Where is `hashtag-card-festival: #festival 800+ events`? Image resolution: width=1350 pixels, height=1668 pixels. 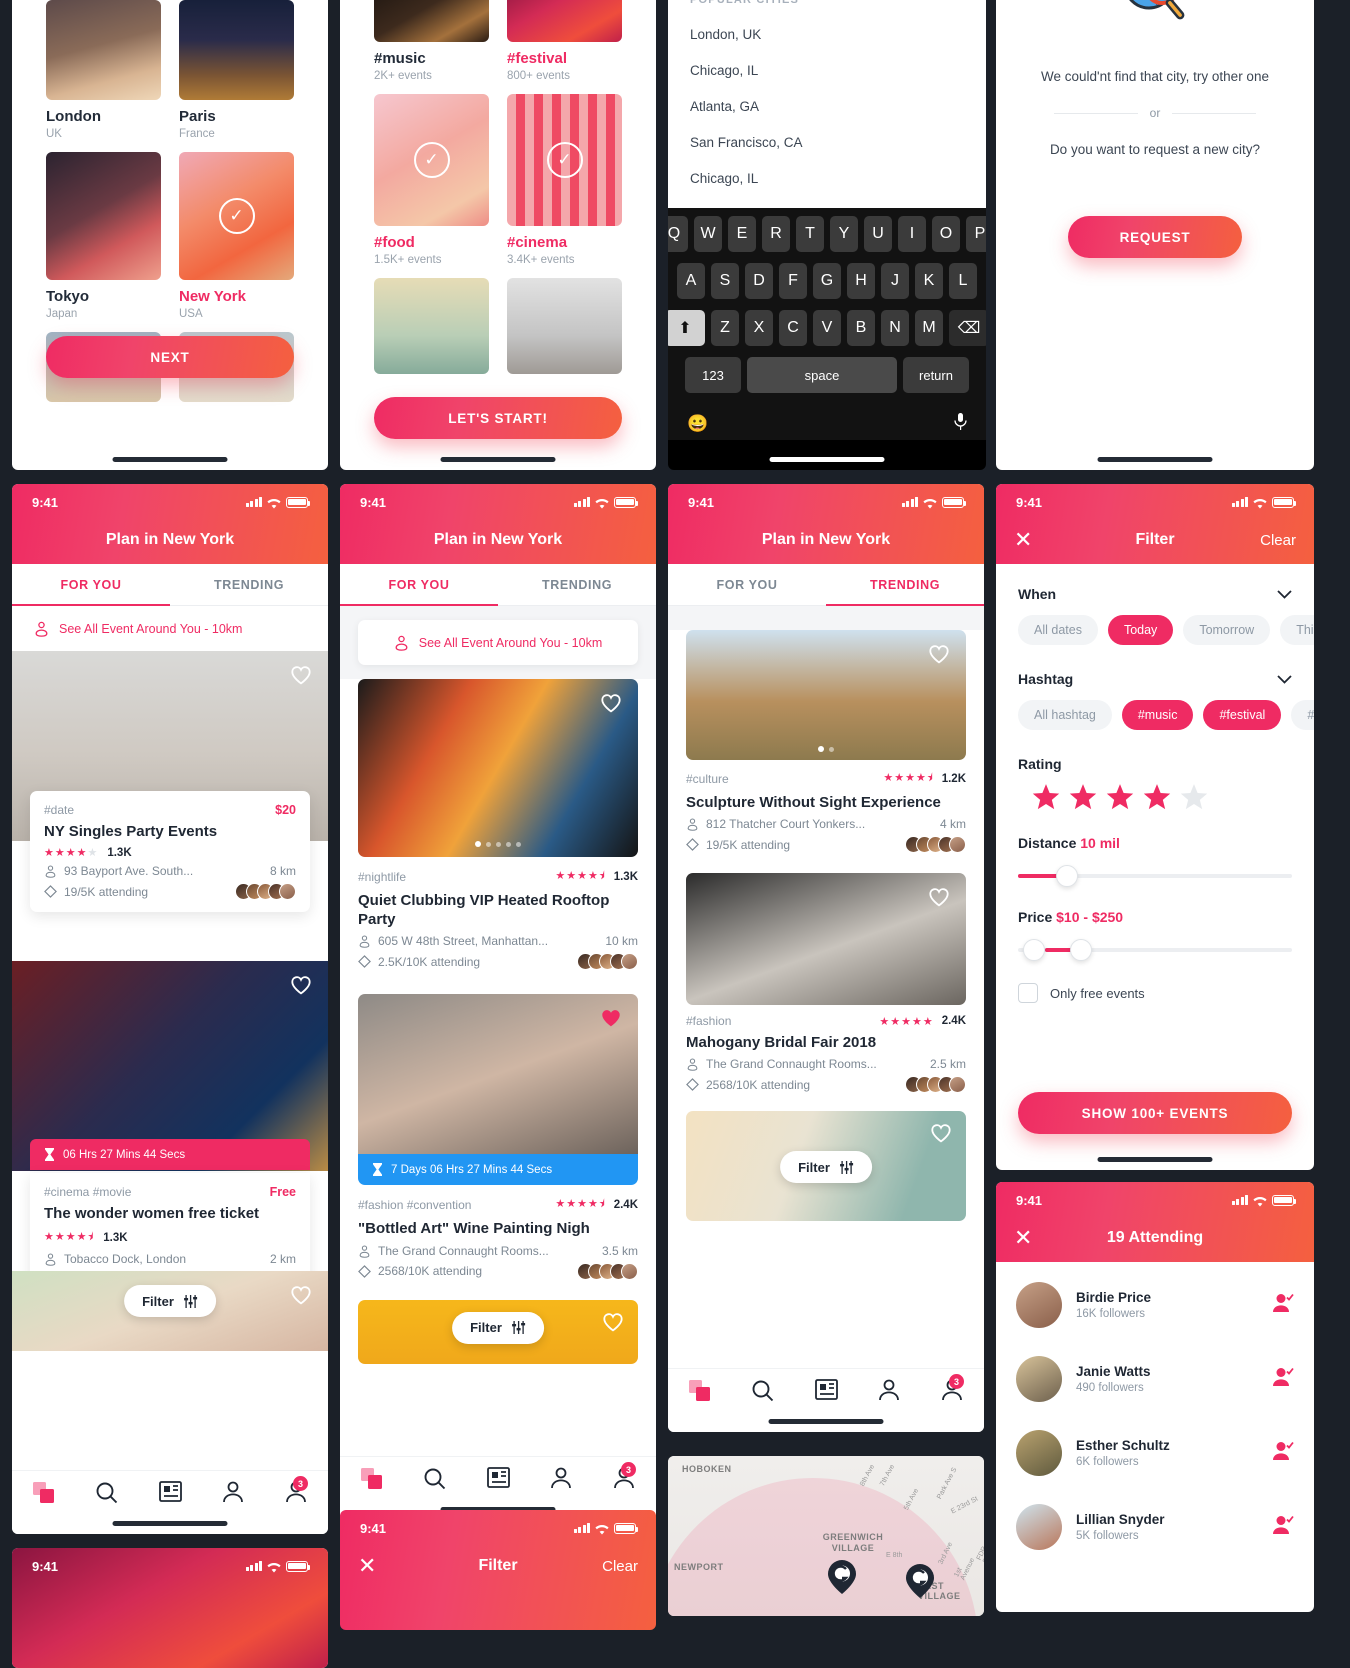 hashtag-card-festival: #festival 800+ events is located at coordinates (564, 41).